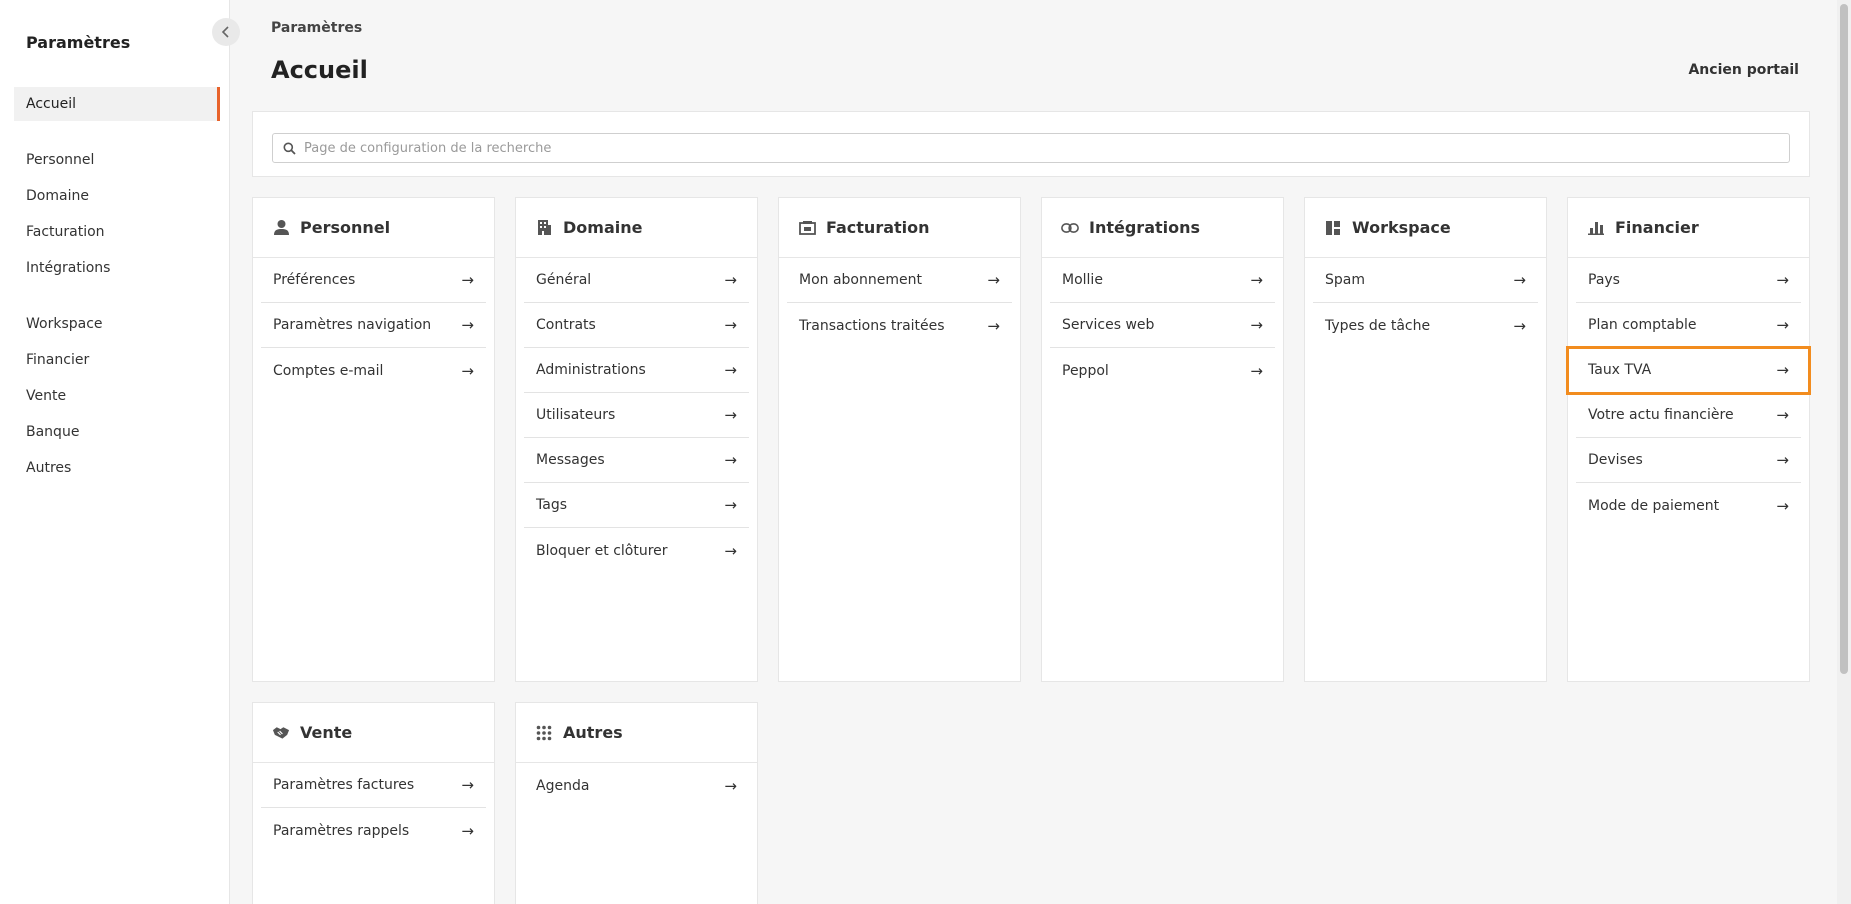 The image size is (1851, 904). Describe the element at coordinates (1688, 370) in the screenshot. I see `list-item-highlighted: Taux TVA →` at that location.